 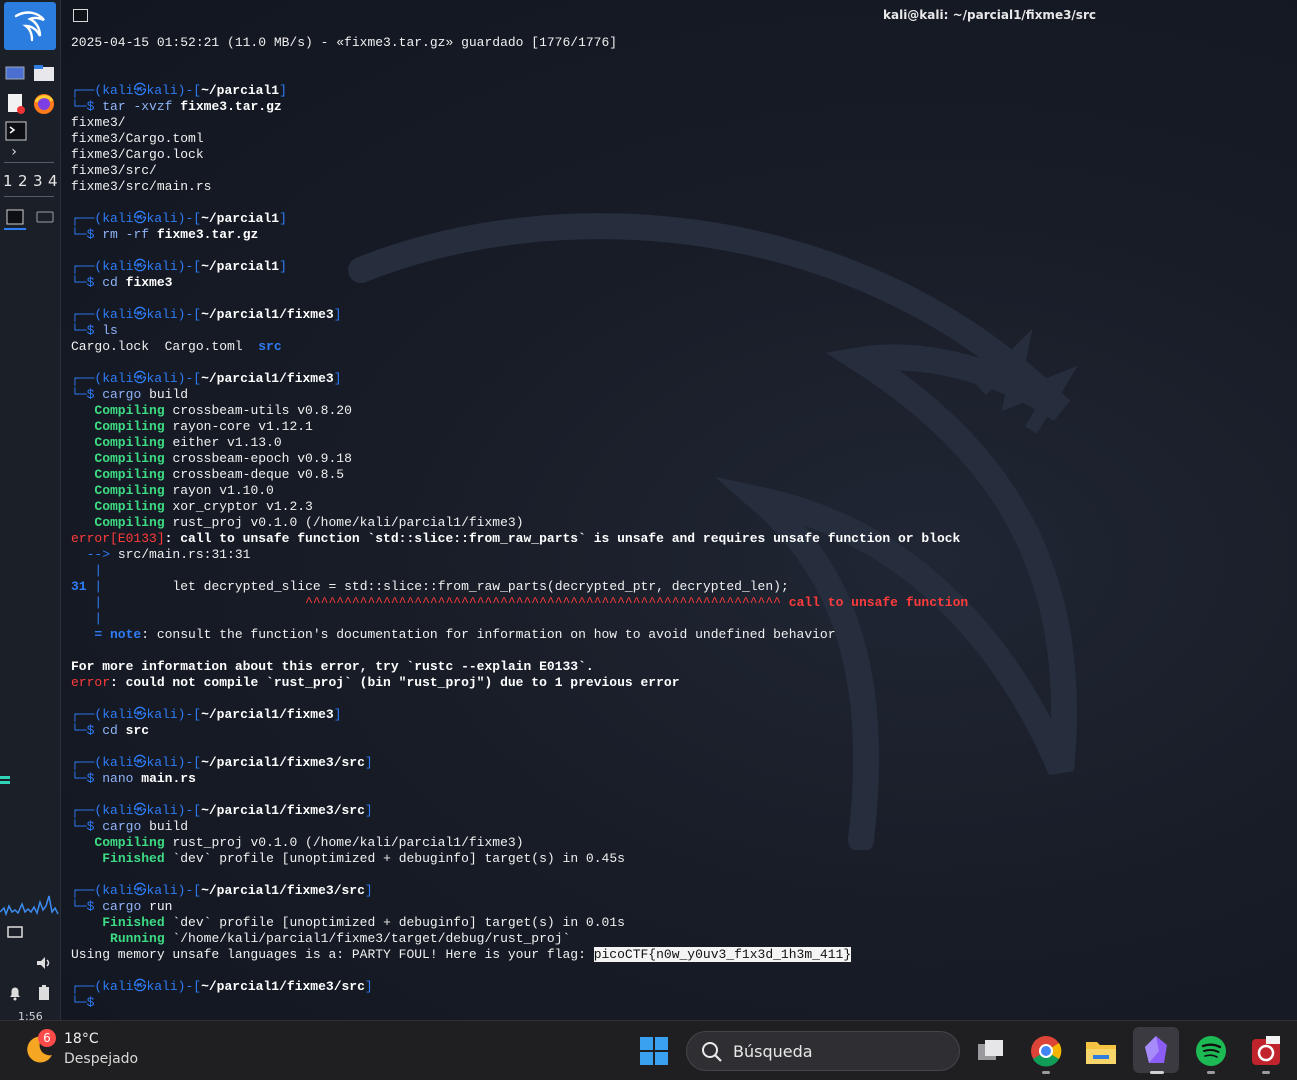 What do you see at coordinates (98, 122) in the screenshot?
I see `tar-output-line: fixme3/` at bounding box center [98, 122].